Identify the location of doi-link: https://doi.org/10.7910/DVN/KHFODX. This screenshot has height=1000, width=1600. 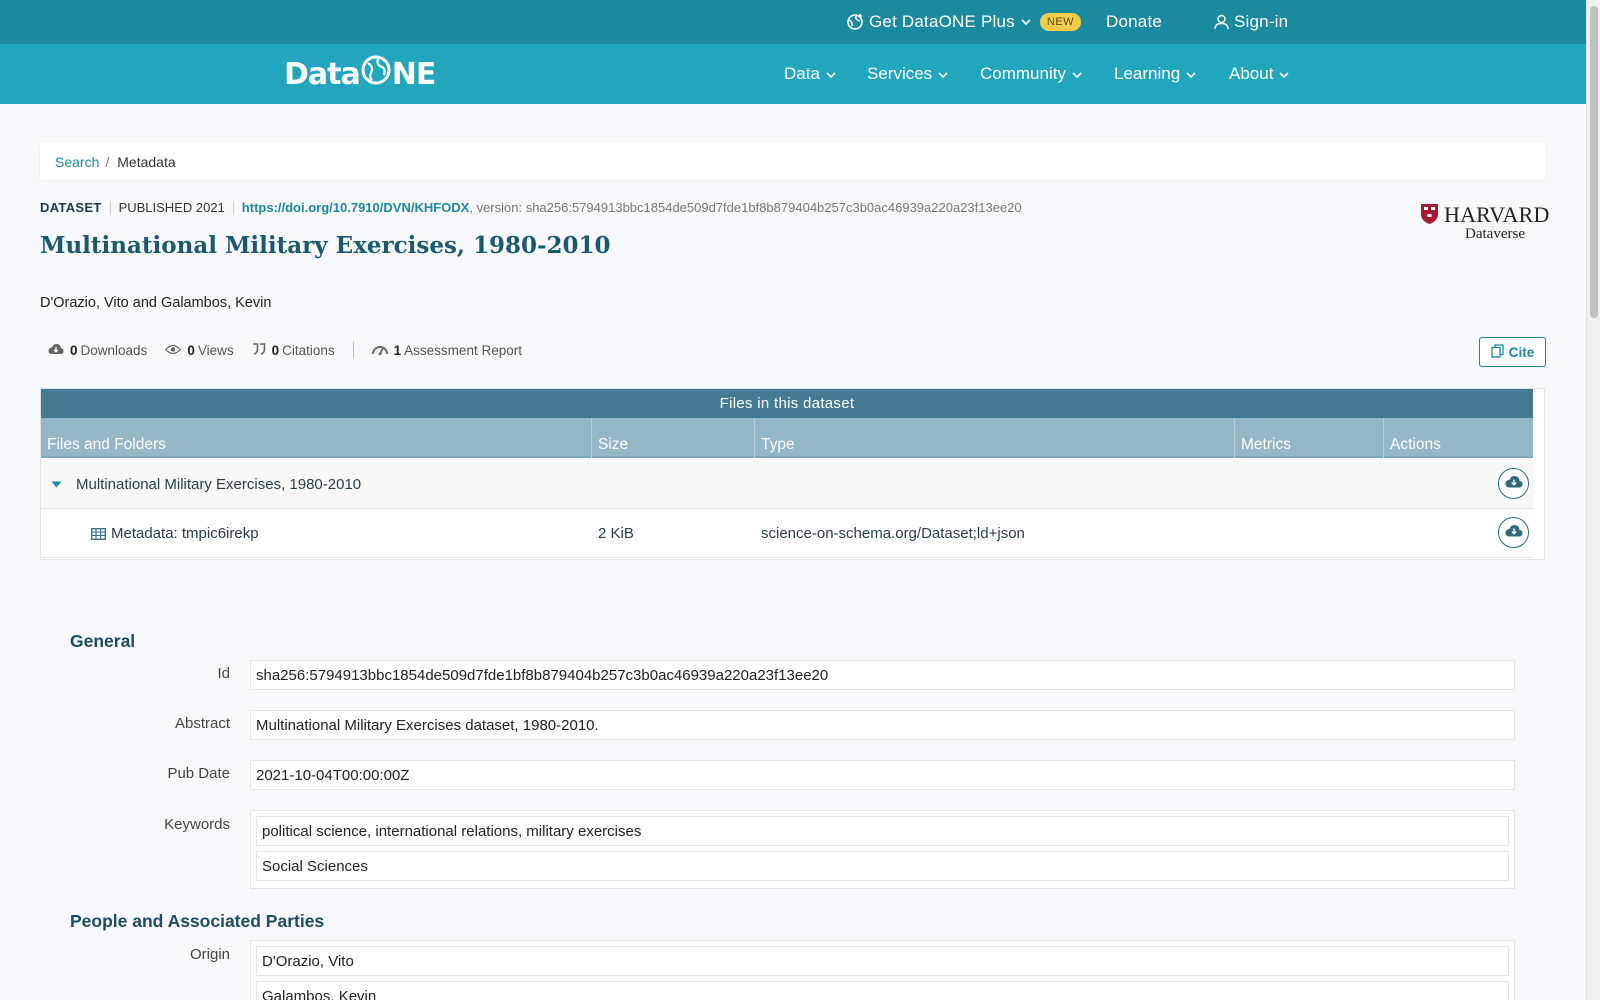
(356, 207).